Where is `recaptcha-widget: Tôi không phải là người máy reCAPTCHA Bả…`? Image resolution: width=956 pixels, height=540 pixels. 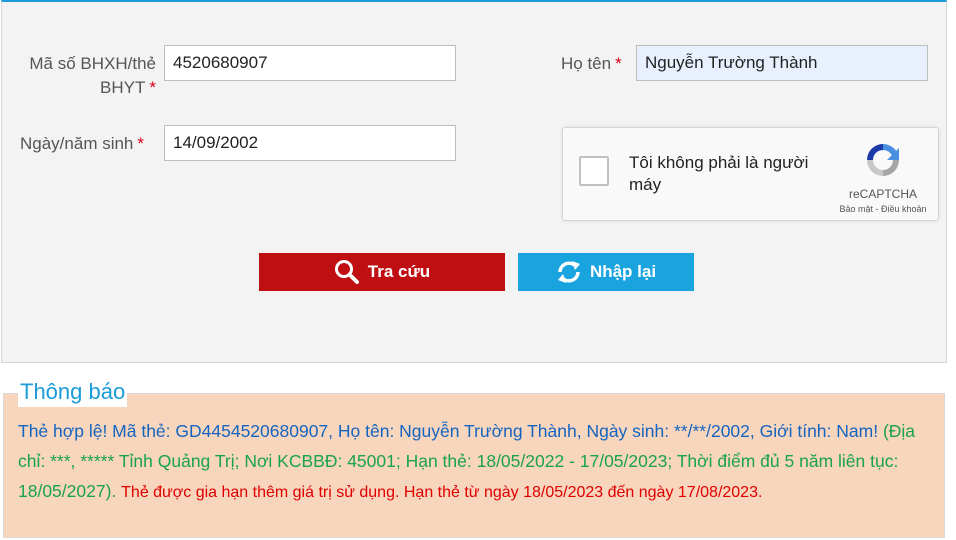 recaptcha-widget: Tôi không phải là người máy reCAPTCHA Bả… is located at coordinates (750, 174).